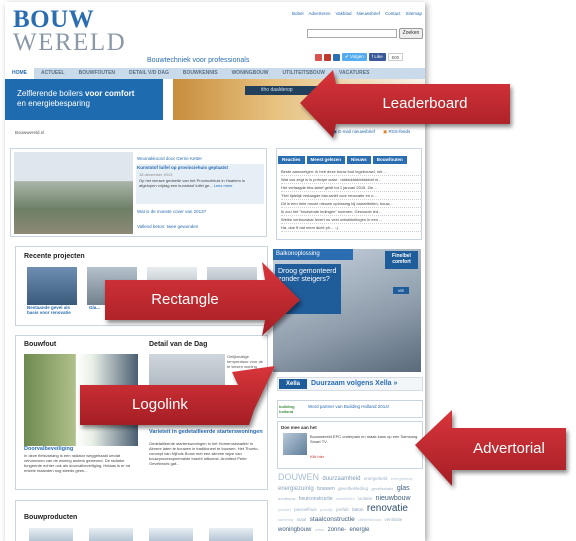 The image size is (576, 541). What do you see at coordinates (509, 448) in the screenshot?
I see `advertorial-callout: Advertorial` at bounding box center [509, 448].